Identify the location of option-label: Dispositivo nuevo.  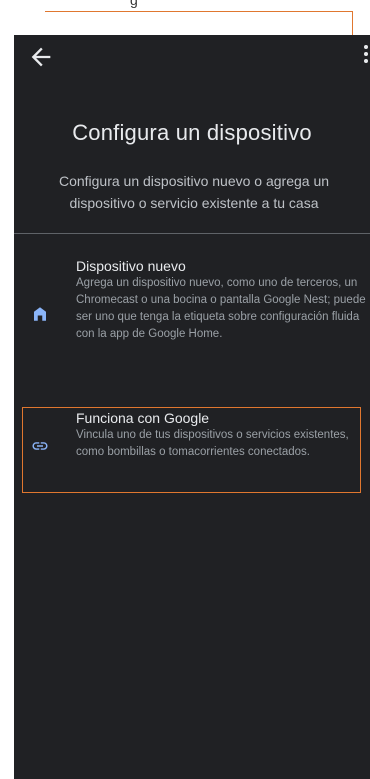
(131, 266).